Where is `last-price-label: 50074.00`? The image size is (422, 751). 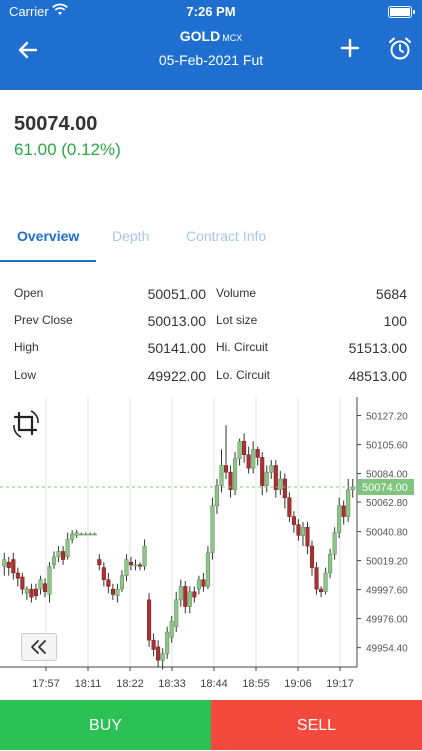
last-price-label: 50074.00 is located at coordinates (385, 488).